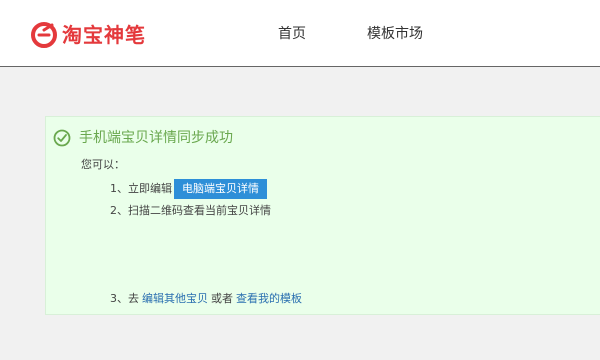 The height and width of the screenshot is (360, 600). Describe the element at coordinates (269, 299) in the screenshot. I see `view-my-templates-link: 查看我的模板` at that location.